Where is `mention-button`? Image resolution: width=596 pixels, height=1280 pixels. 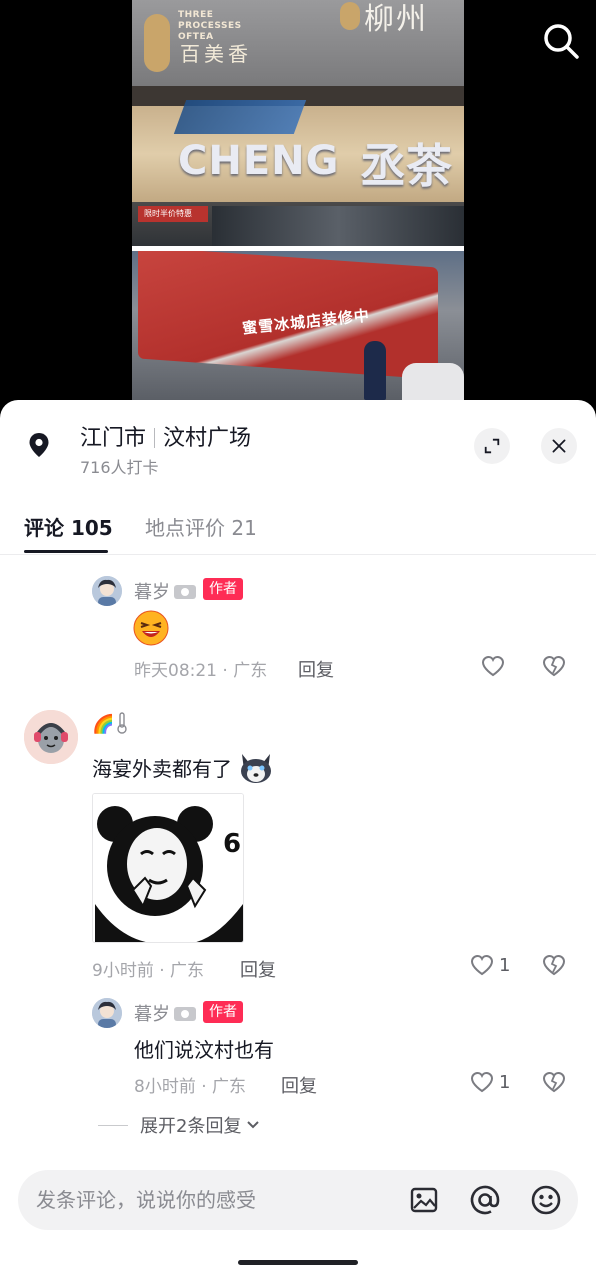 mention-button is located at coordinates (485, 1200).